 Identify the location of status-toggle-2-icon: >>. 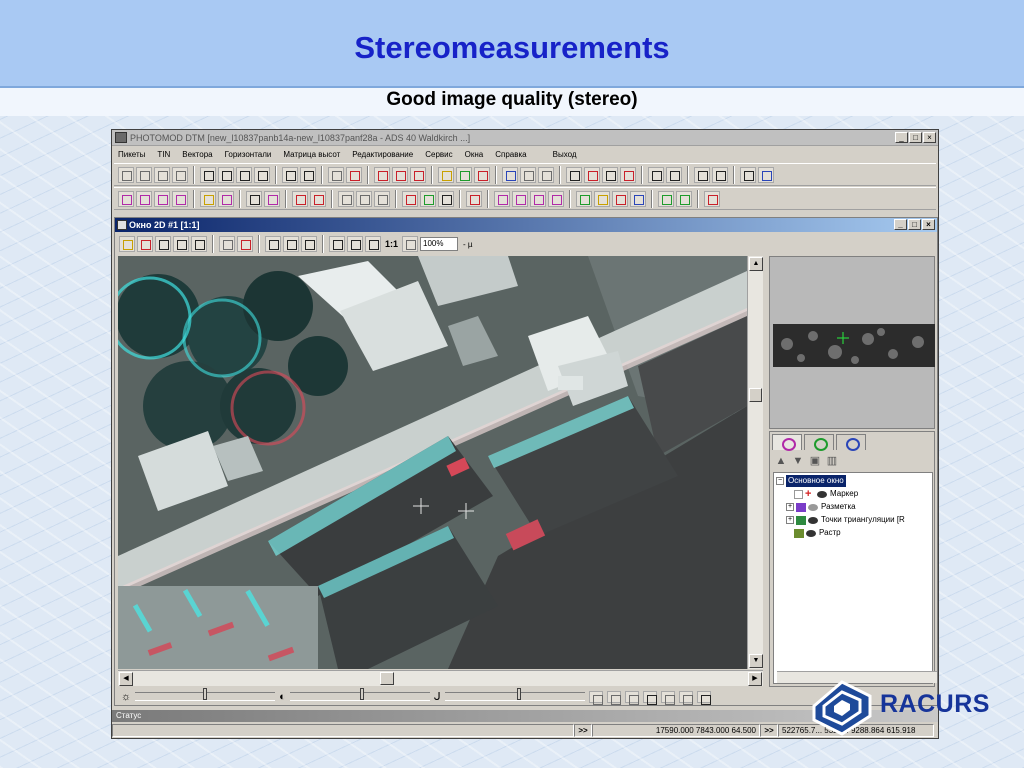
(769, 730).